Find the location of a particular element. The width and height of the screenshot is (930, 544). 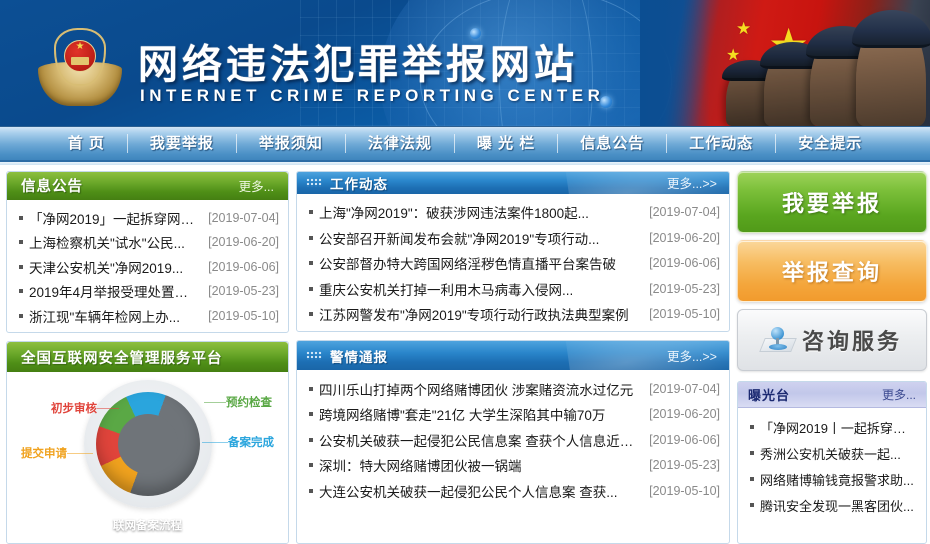

list-item: 浙江现"车辆年检网上办... [2019-05-10] is located at coordinates (147, 316).